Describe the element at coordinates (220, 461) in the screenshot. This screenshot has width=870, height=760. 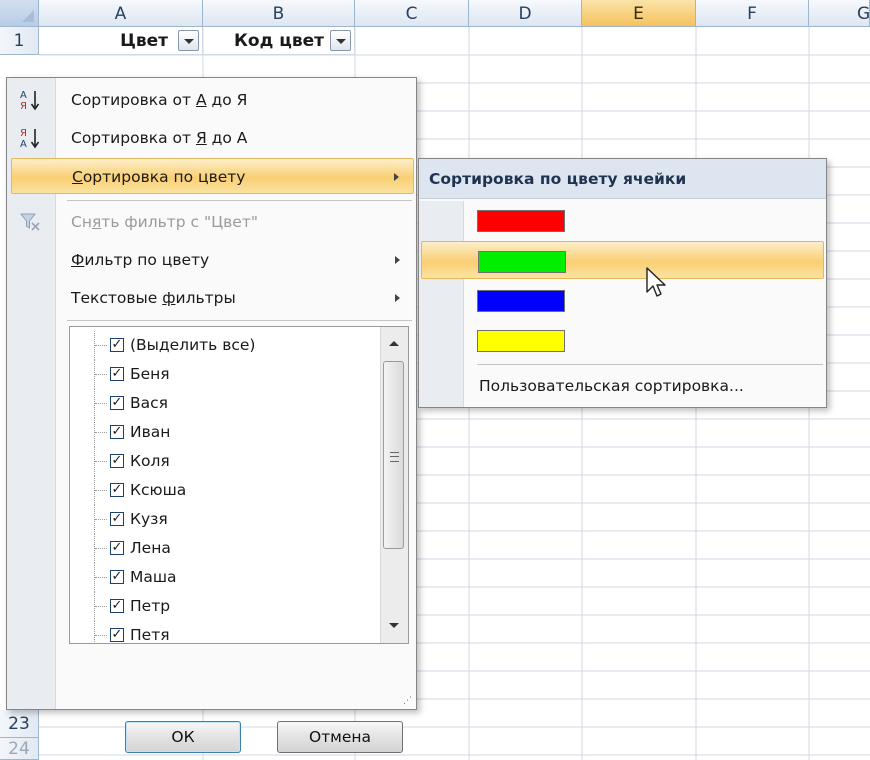
I see `list-item: ✓ Коля` at that location.